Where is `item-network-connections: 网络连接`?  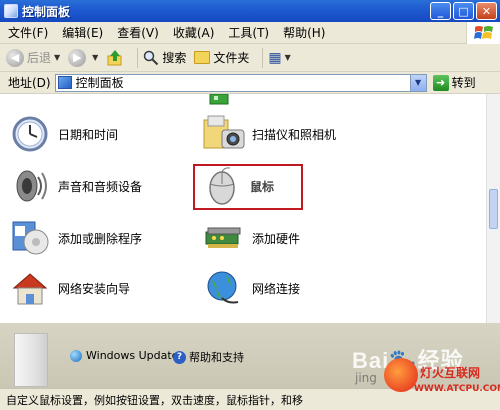
item-network-connections: 网络连接 is located at coordinates (251, 288).